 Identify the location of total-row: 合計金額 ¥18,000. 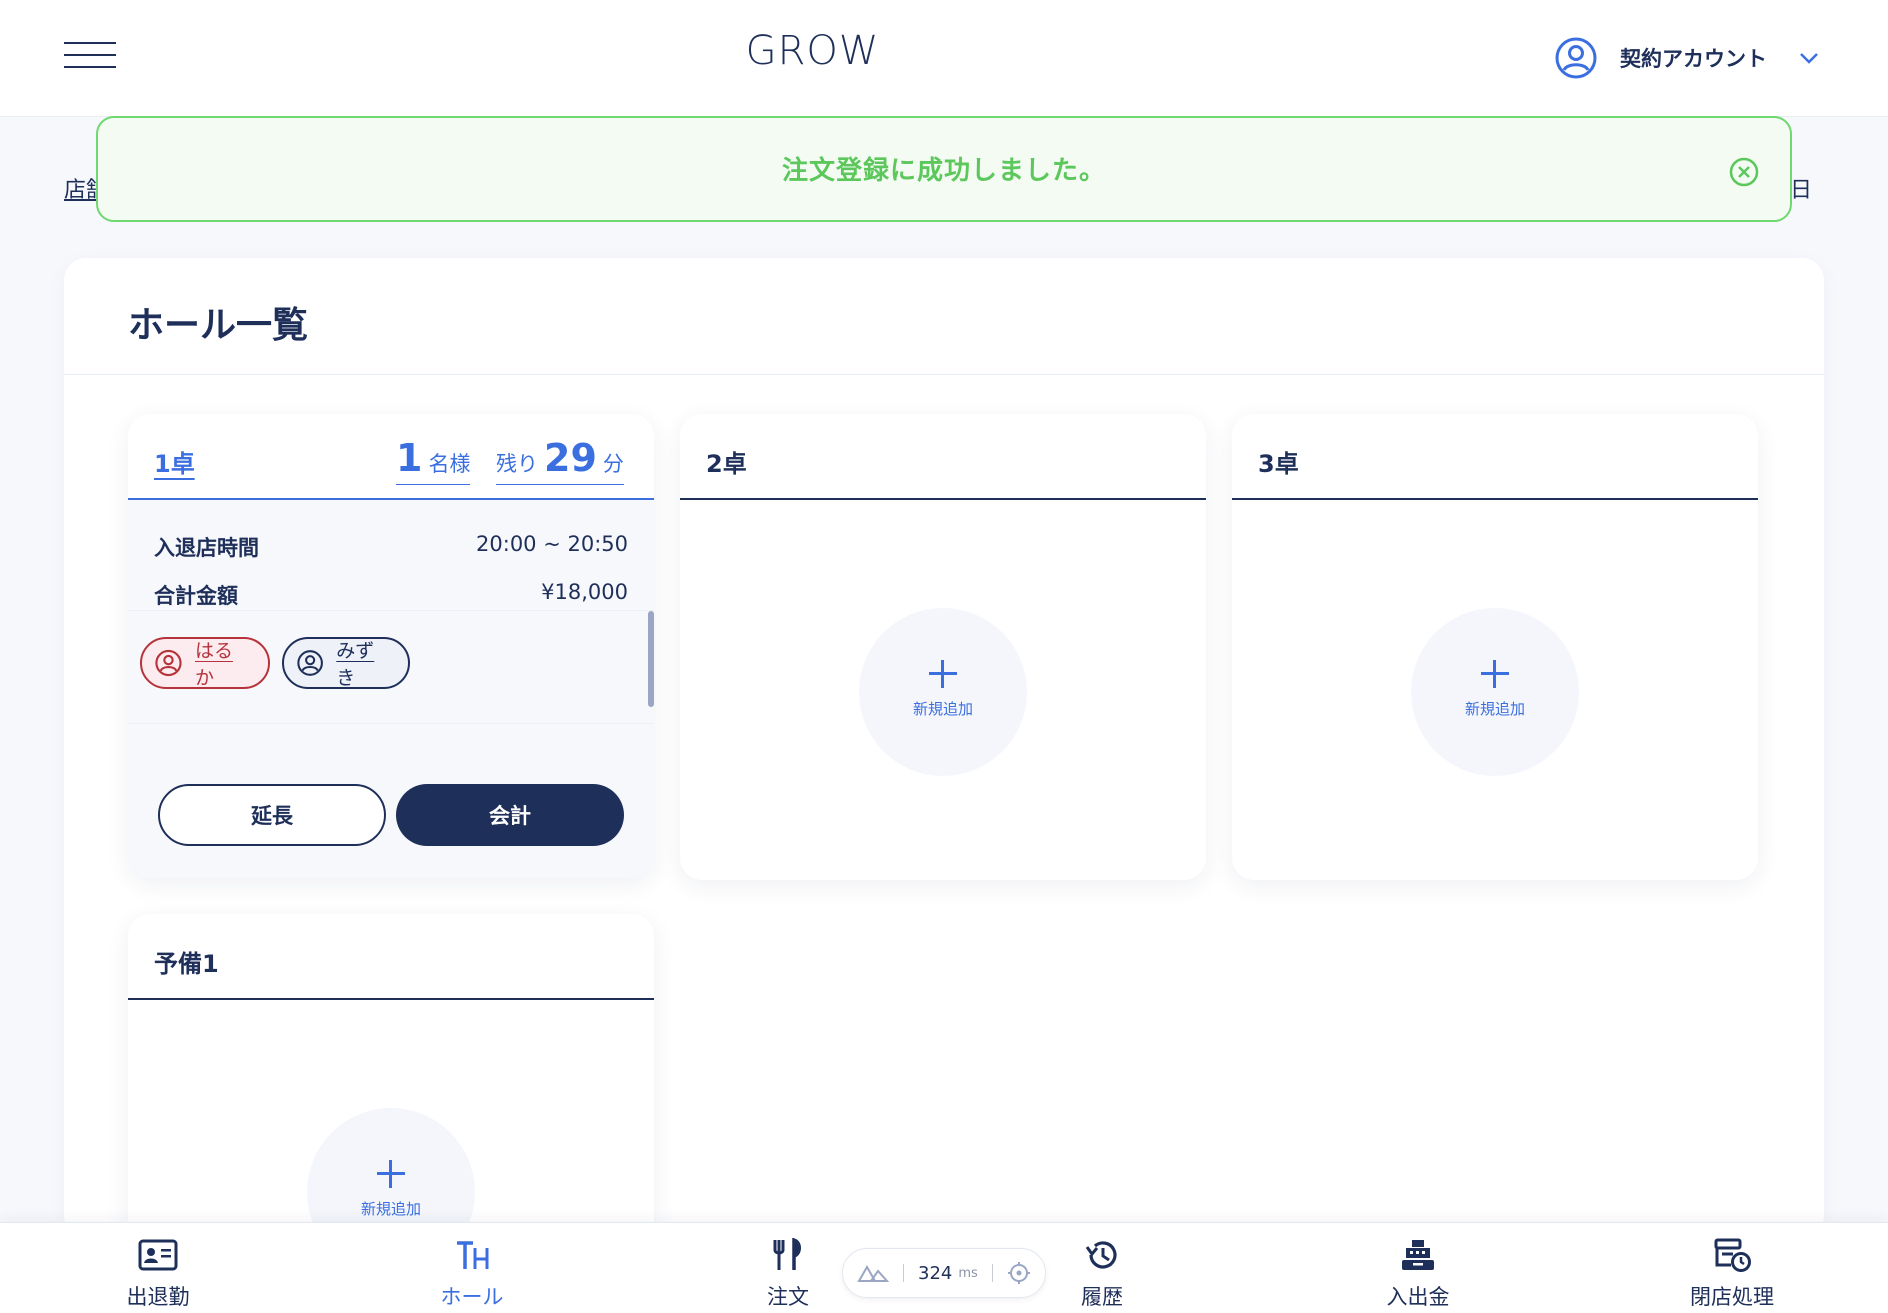
(391, 595).